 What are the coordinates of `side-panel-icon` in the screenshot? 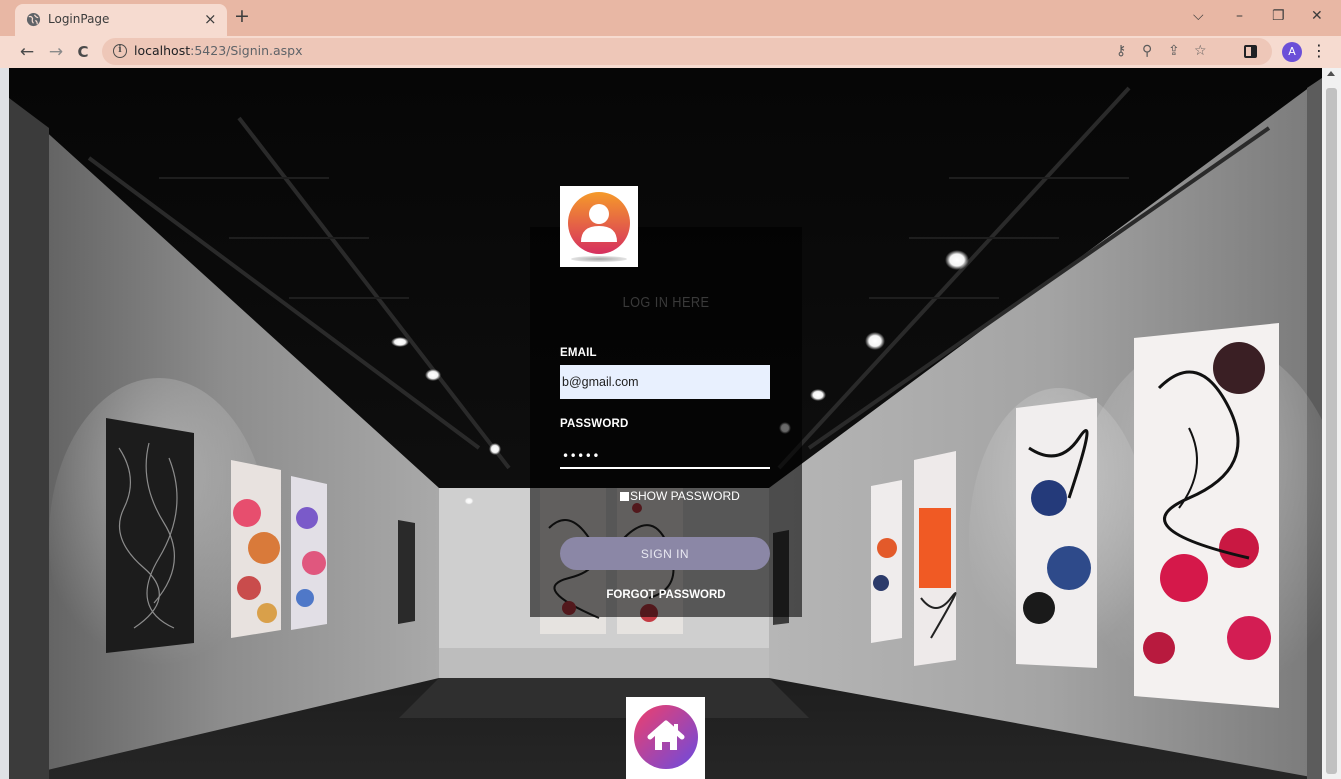 It's located at (1250, 51).